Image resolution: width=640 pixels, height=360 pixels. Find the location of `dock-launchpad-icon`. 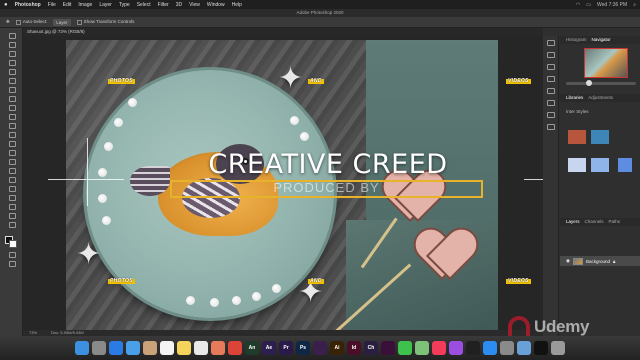

dock-launchpad-icon is located at coordinates (99, 348).